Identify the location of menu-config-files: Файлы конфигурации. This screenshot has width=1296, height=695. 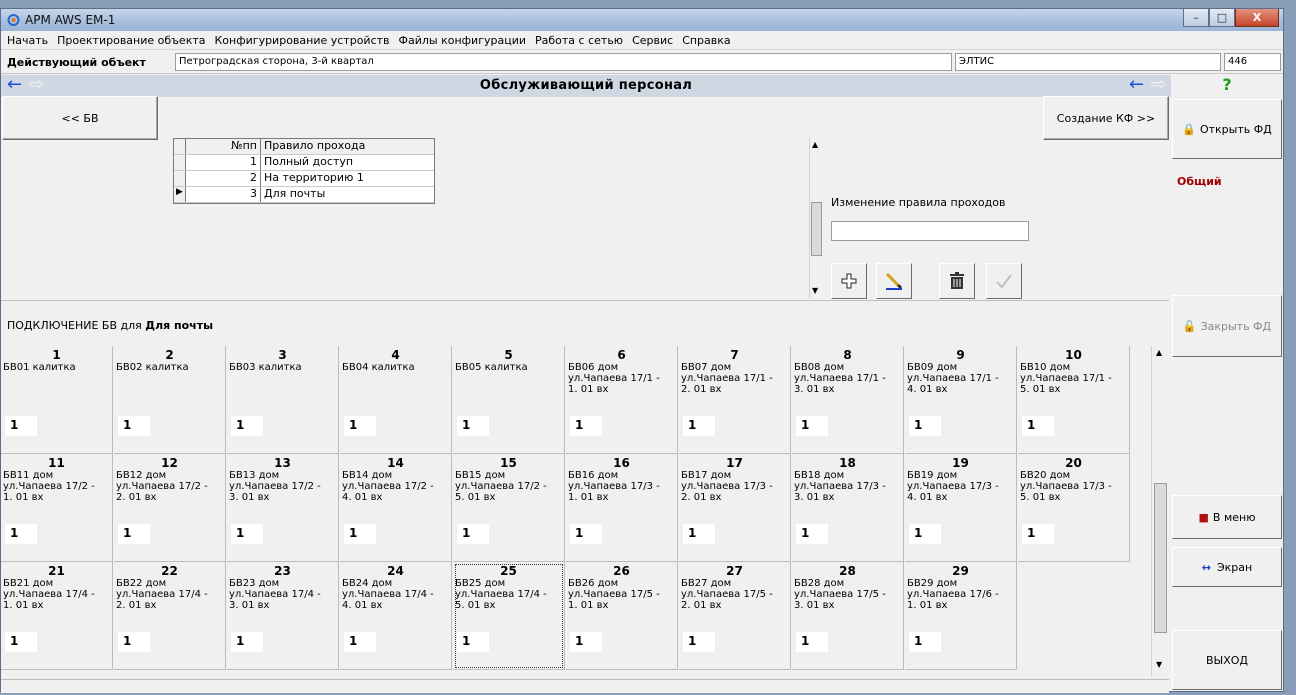
(463, 40).